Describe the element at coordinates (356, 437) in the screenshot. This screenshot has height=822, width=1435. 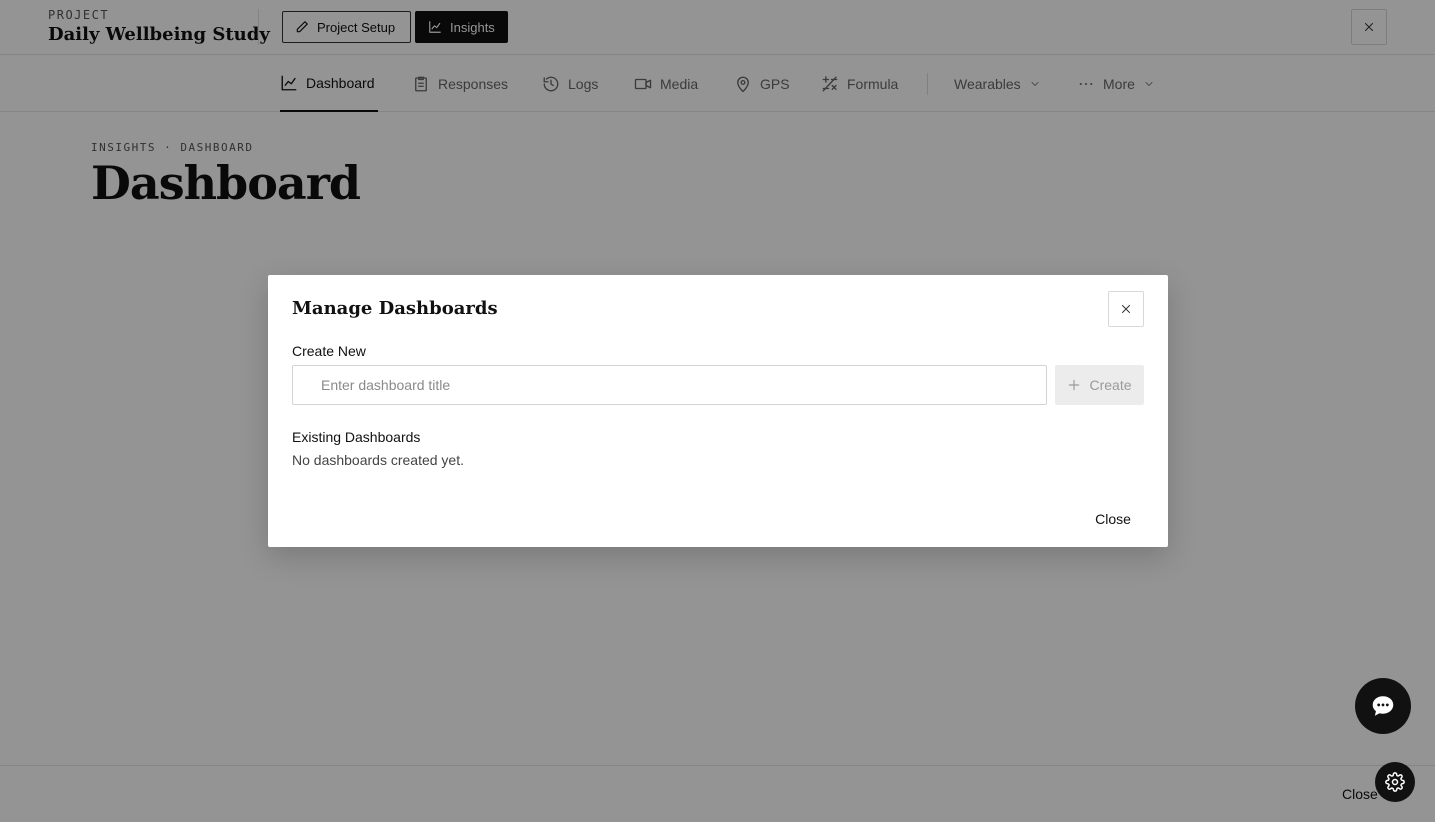
I see `existing-dashboards-label: Existing Dashboards` at that location.